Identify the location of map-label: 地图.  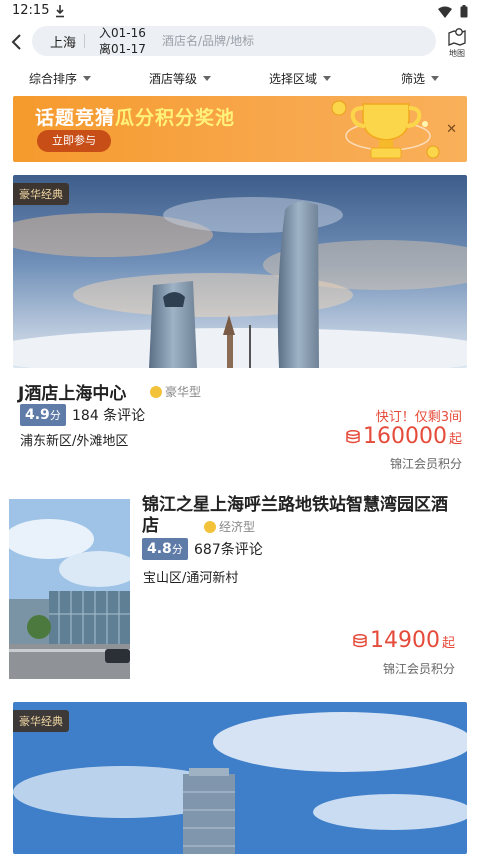
(457, 53).